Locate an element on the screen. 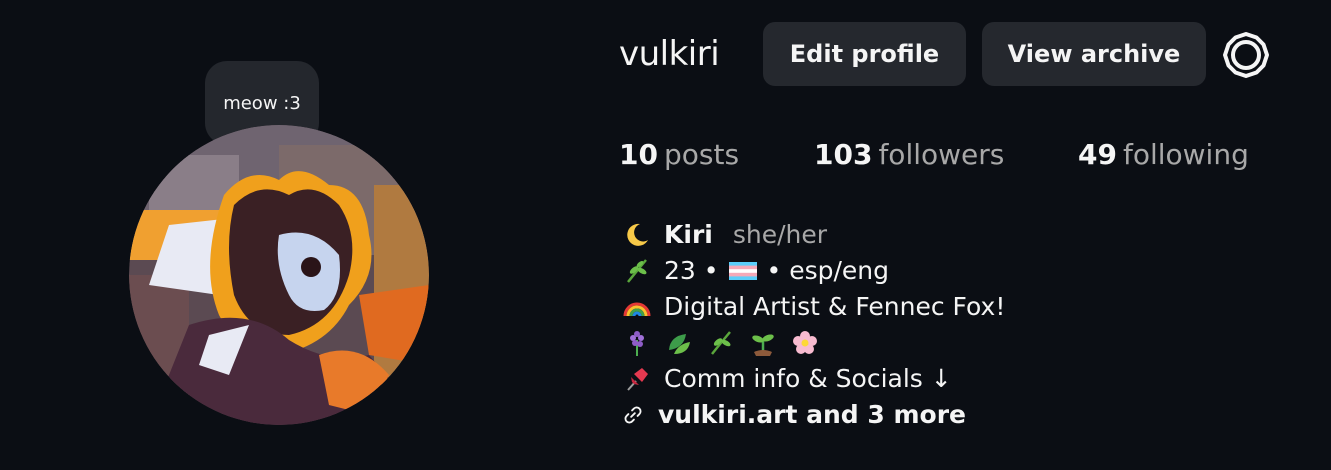 This screenshot has width=1331, height=470. bio-link: vulkiri.art and 3 more is located at coordinates (813, 415).